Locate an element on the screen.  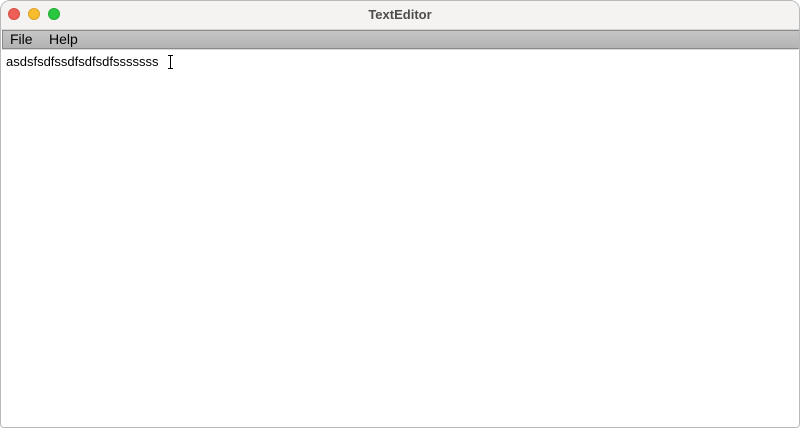
menu-help: Help is located at coordinates (63, 39).